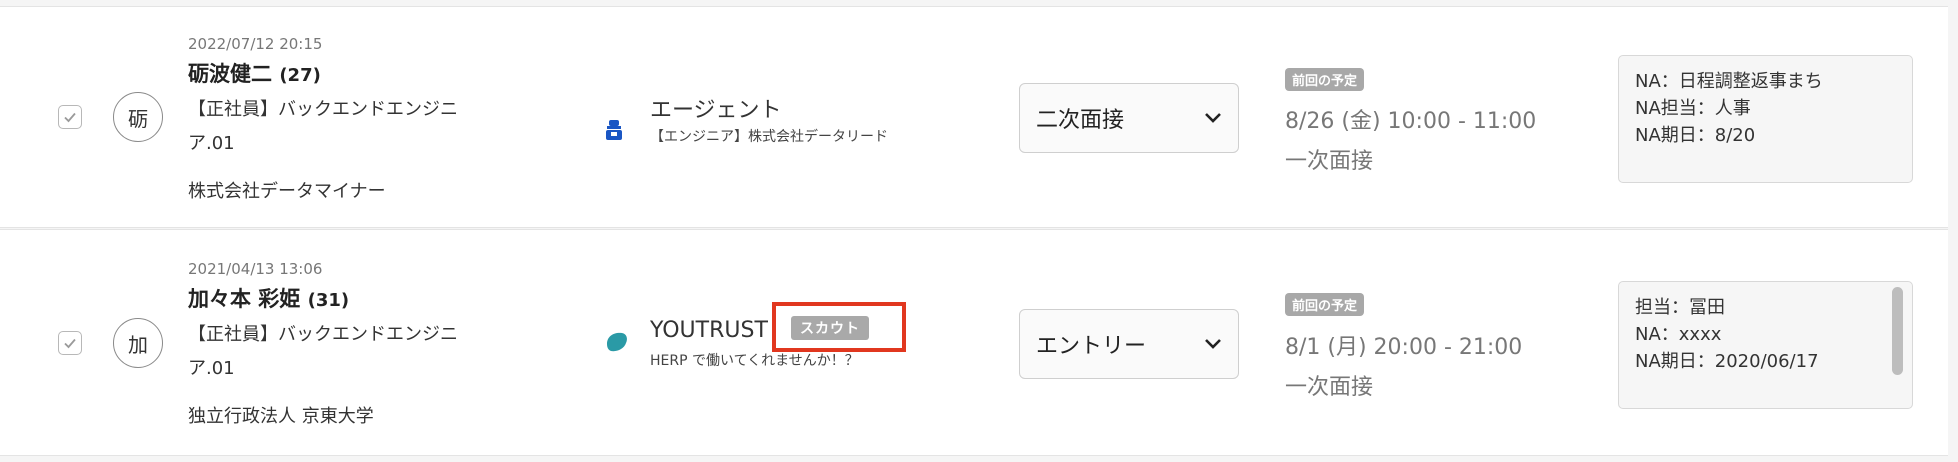  What do you see at coordinates (1678, 334) in the screenshot?
I see `note-line: NA：xxxx` at bounding box center [1678, 334].